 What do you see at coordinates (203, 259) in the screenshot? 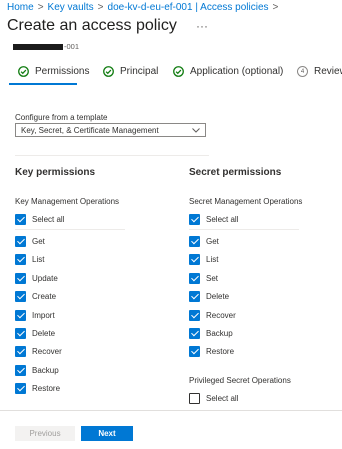
I see `secret-permission-list: List` at bounding box center [203, 259].